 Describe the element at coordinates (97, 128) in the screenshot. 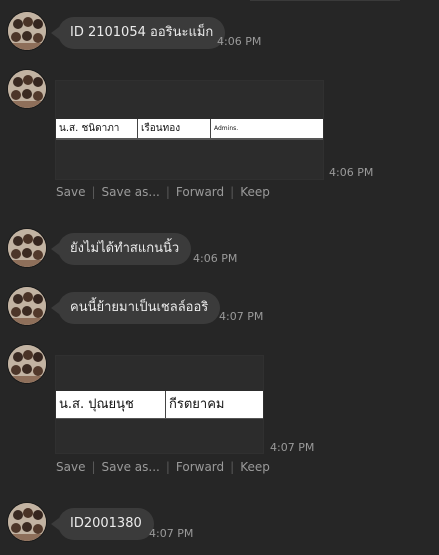

I see `doc-cell: น.ส. ชนิดาภา` at that location.